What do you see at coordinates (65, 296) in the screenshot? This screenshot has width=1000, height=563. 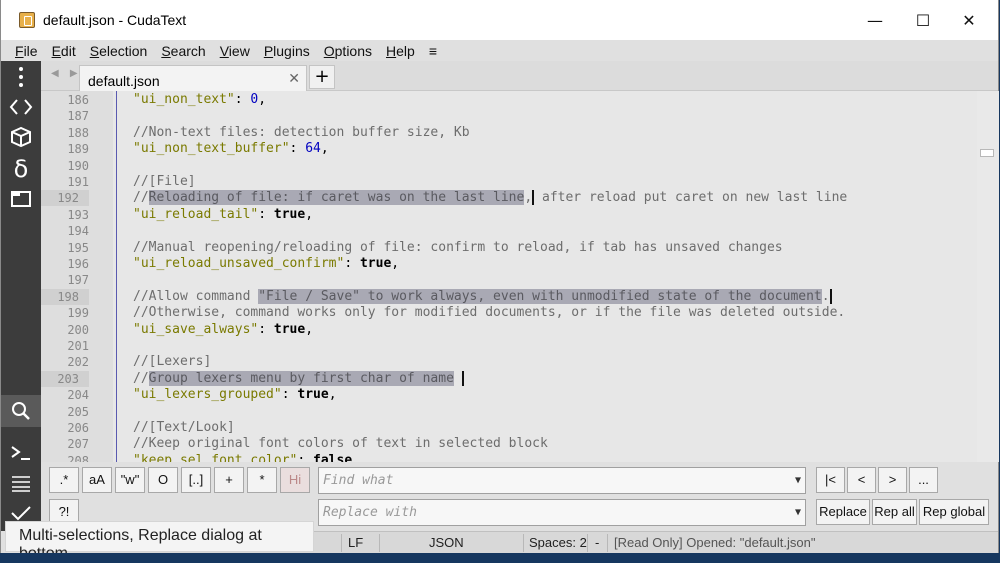 I see `line-number: 198` at bounding box center [65, 296].